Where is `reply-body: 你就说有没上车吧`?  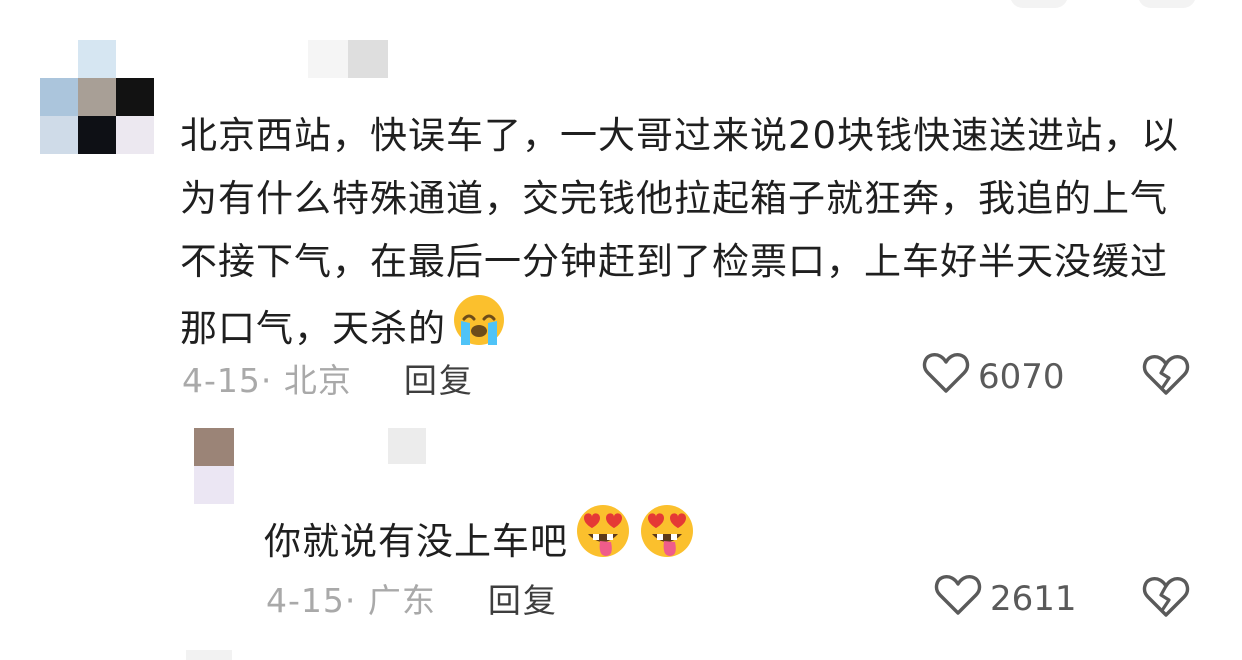
reply-body: 你就说有没上车吧 is located at coordinates (480, 540).